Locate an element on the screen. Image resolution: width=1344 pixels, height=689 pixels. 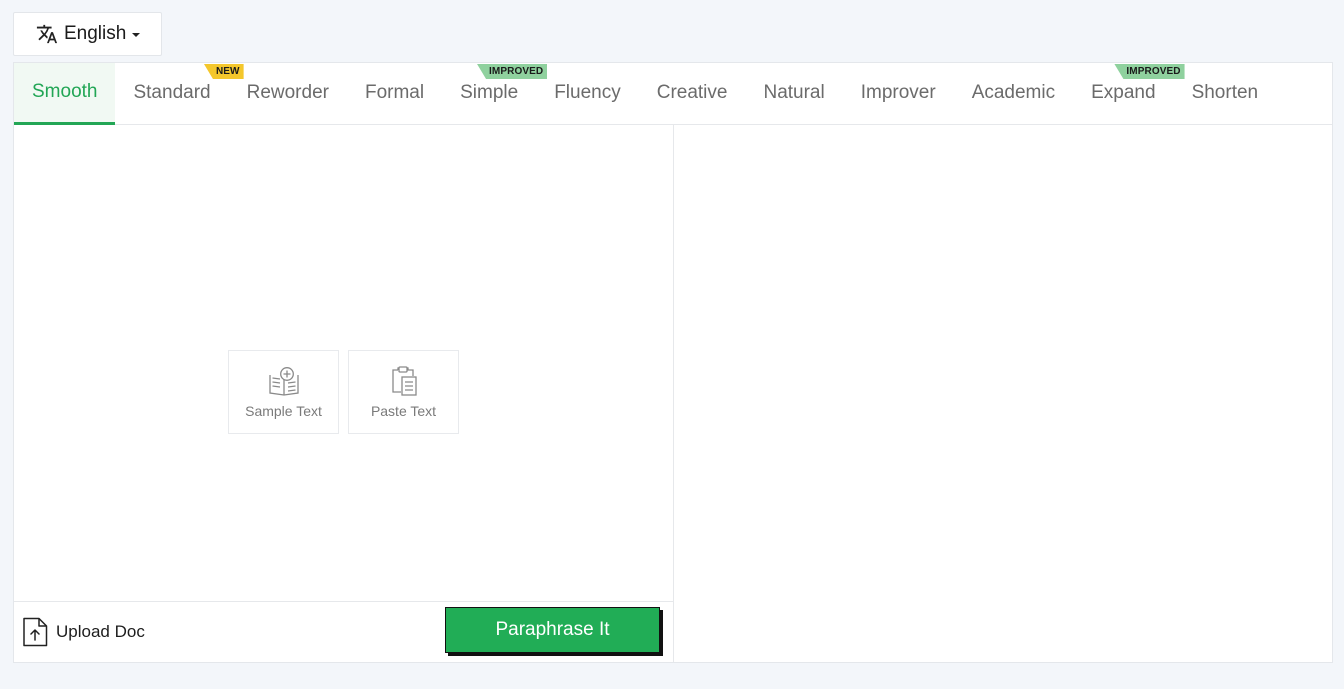
tab-natural: Natural is located at coordinates (793, 93).